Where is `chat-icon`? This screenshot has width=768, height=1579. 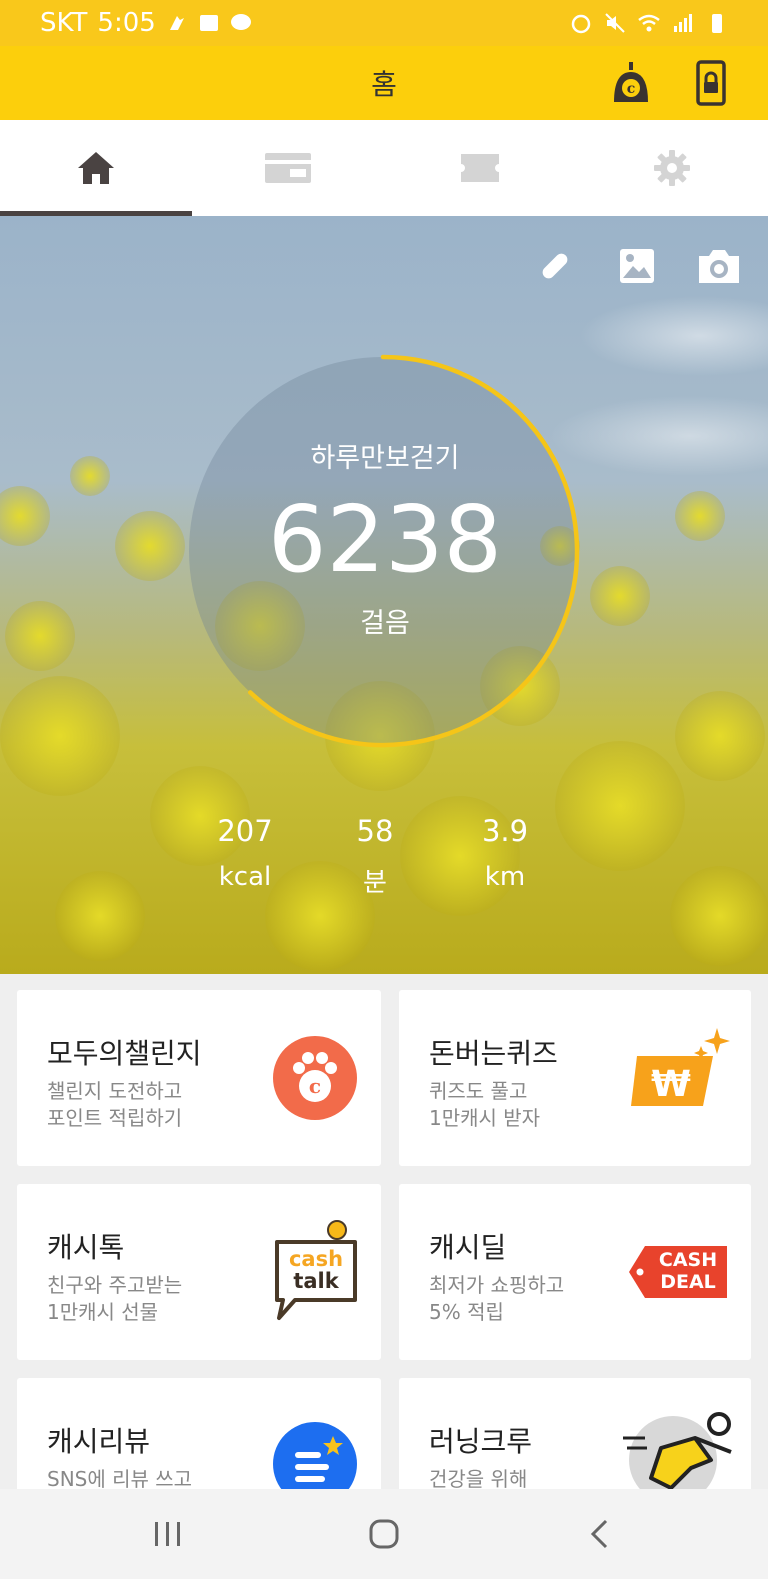
chat-icon is located at coordinates (240, 22).